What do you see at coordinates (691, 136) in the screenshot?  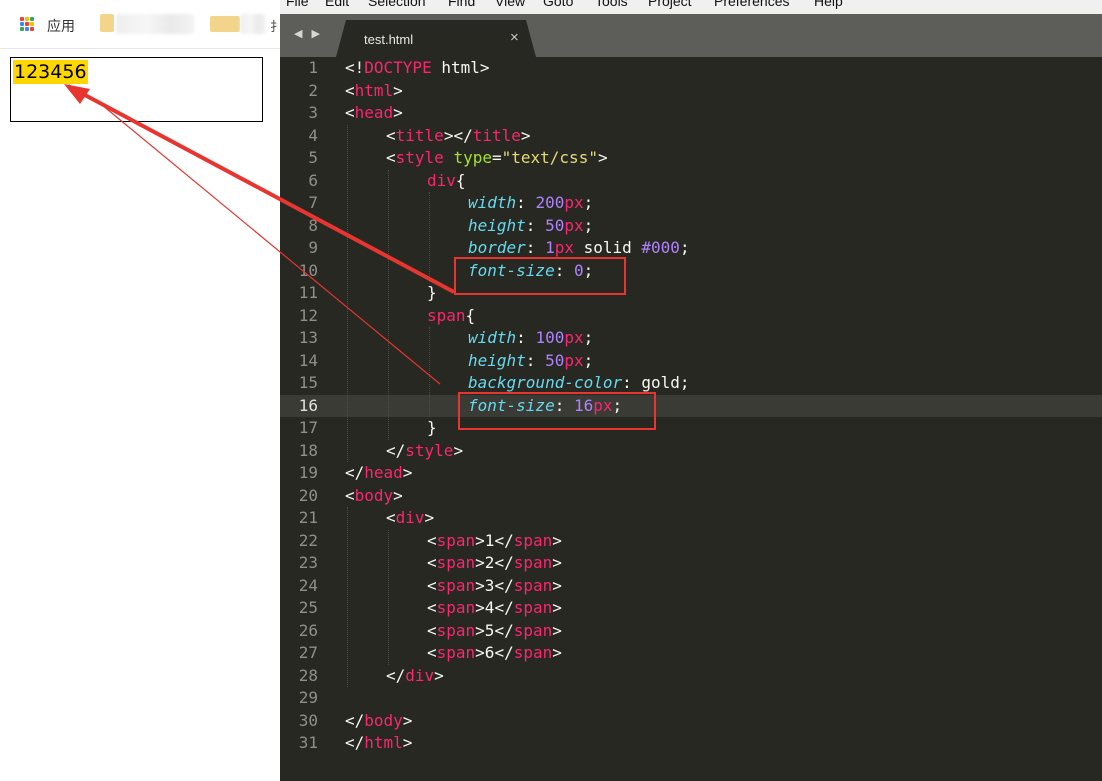 I see `code-line: 4 <title></title>` at bounding box center [691, 136].